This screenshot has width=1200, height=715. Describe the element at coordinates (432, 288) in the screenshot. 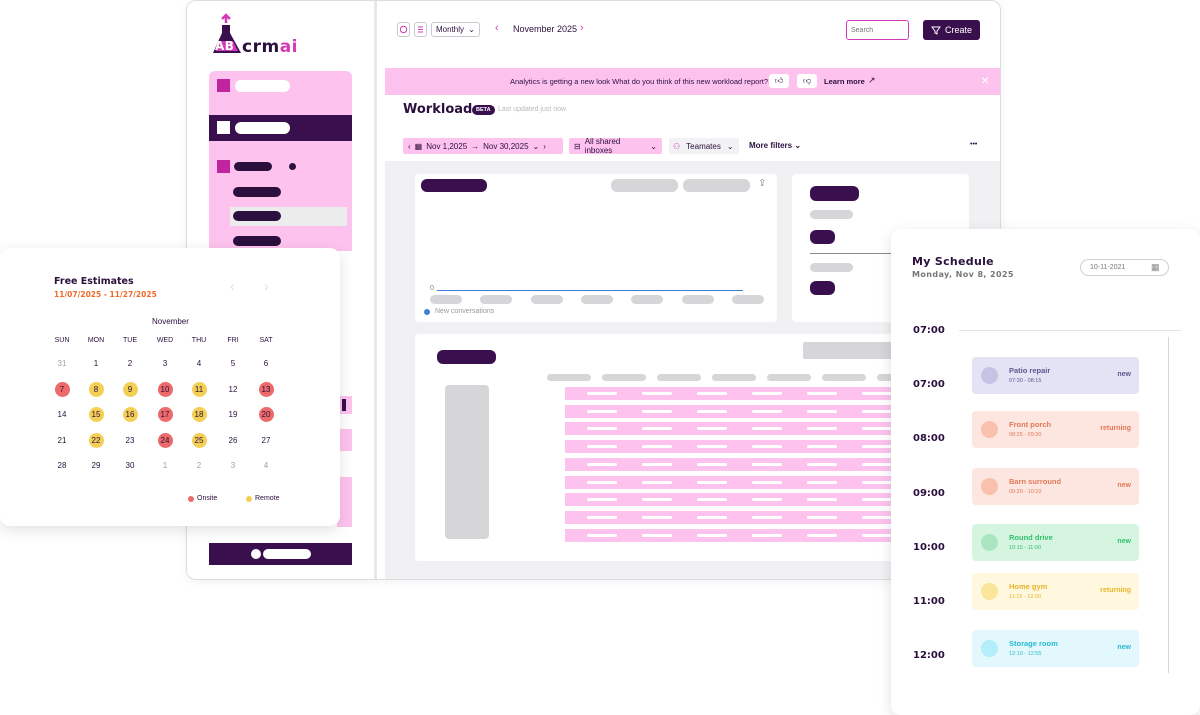

I see `chart-zero-label: 0` at that location.